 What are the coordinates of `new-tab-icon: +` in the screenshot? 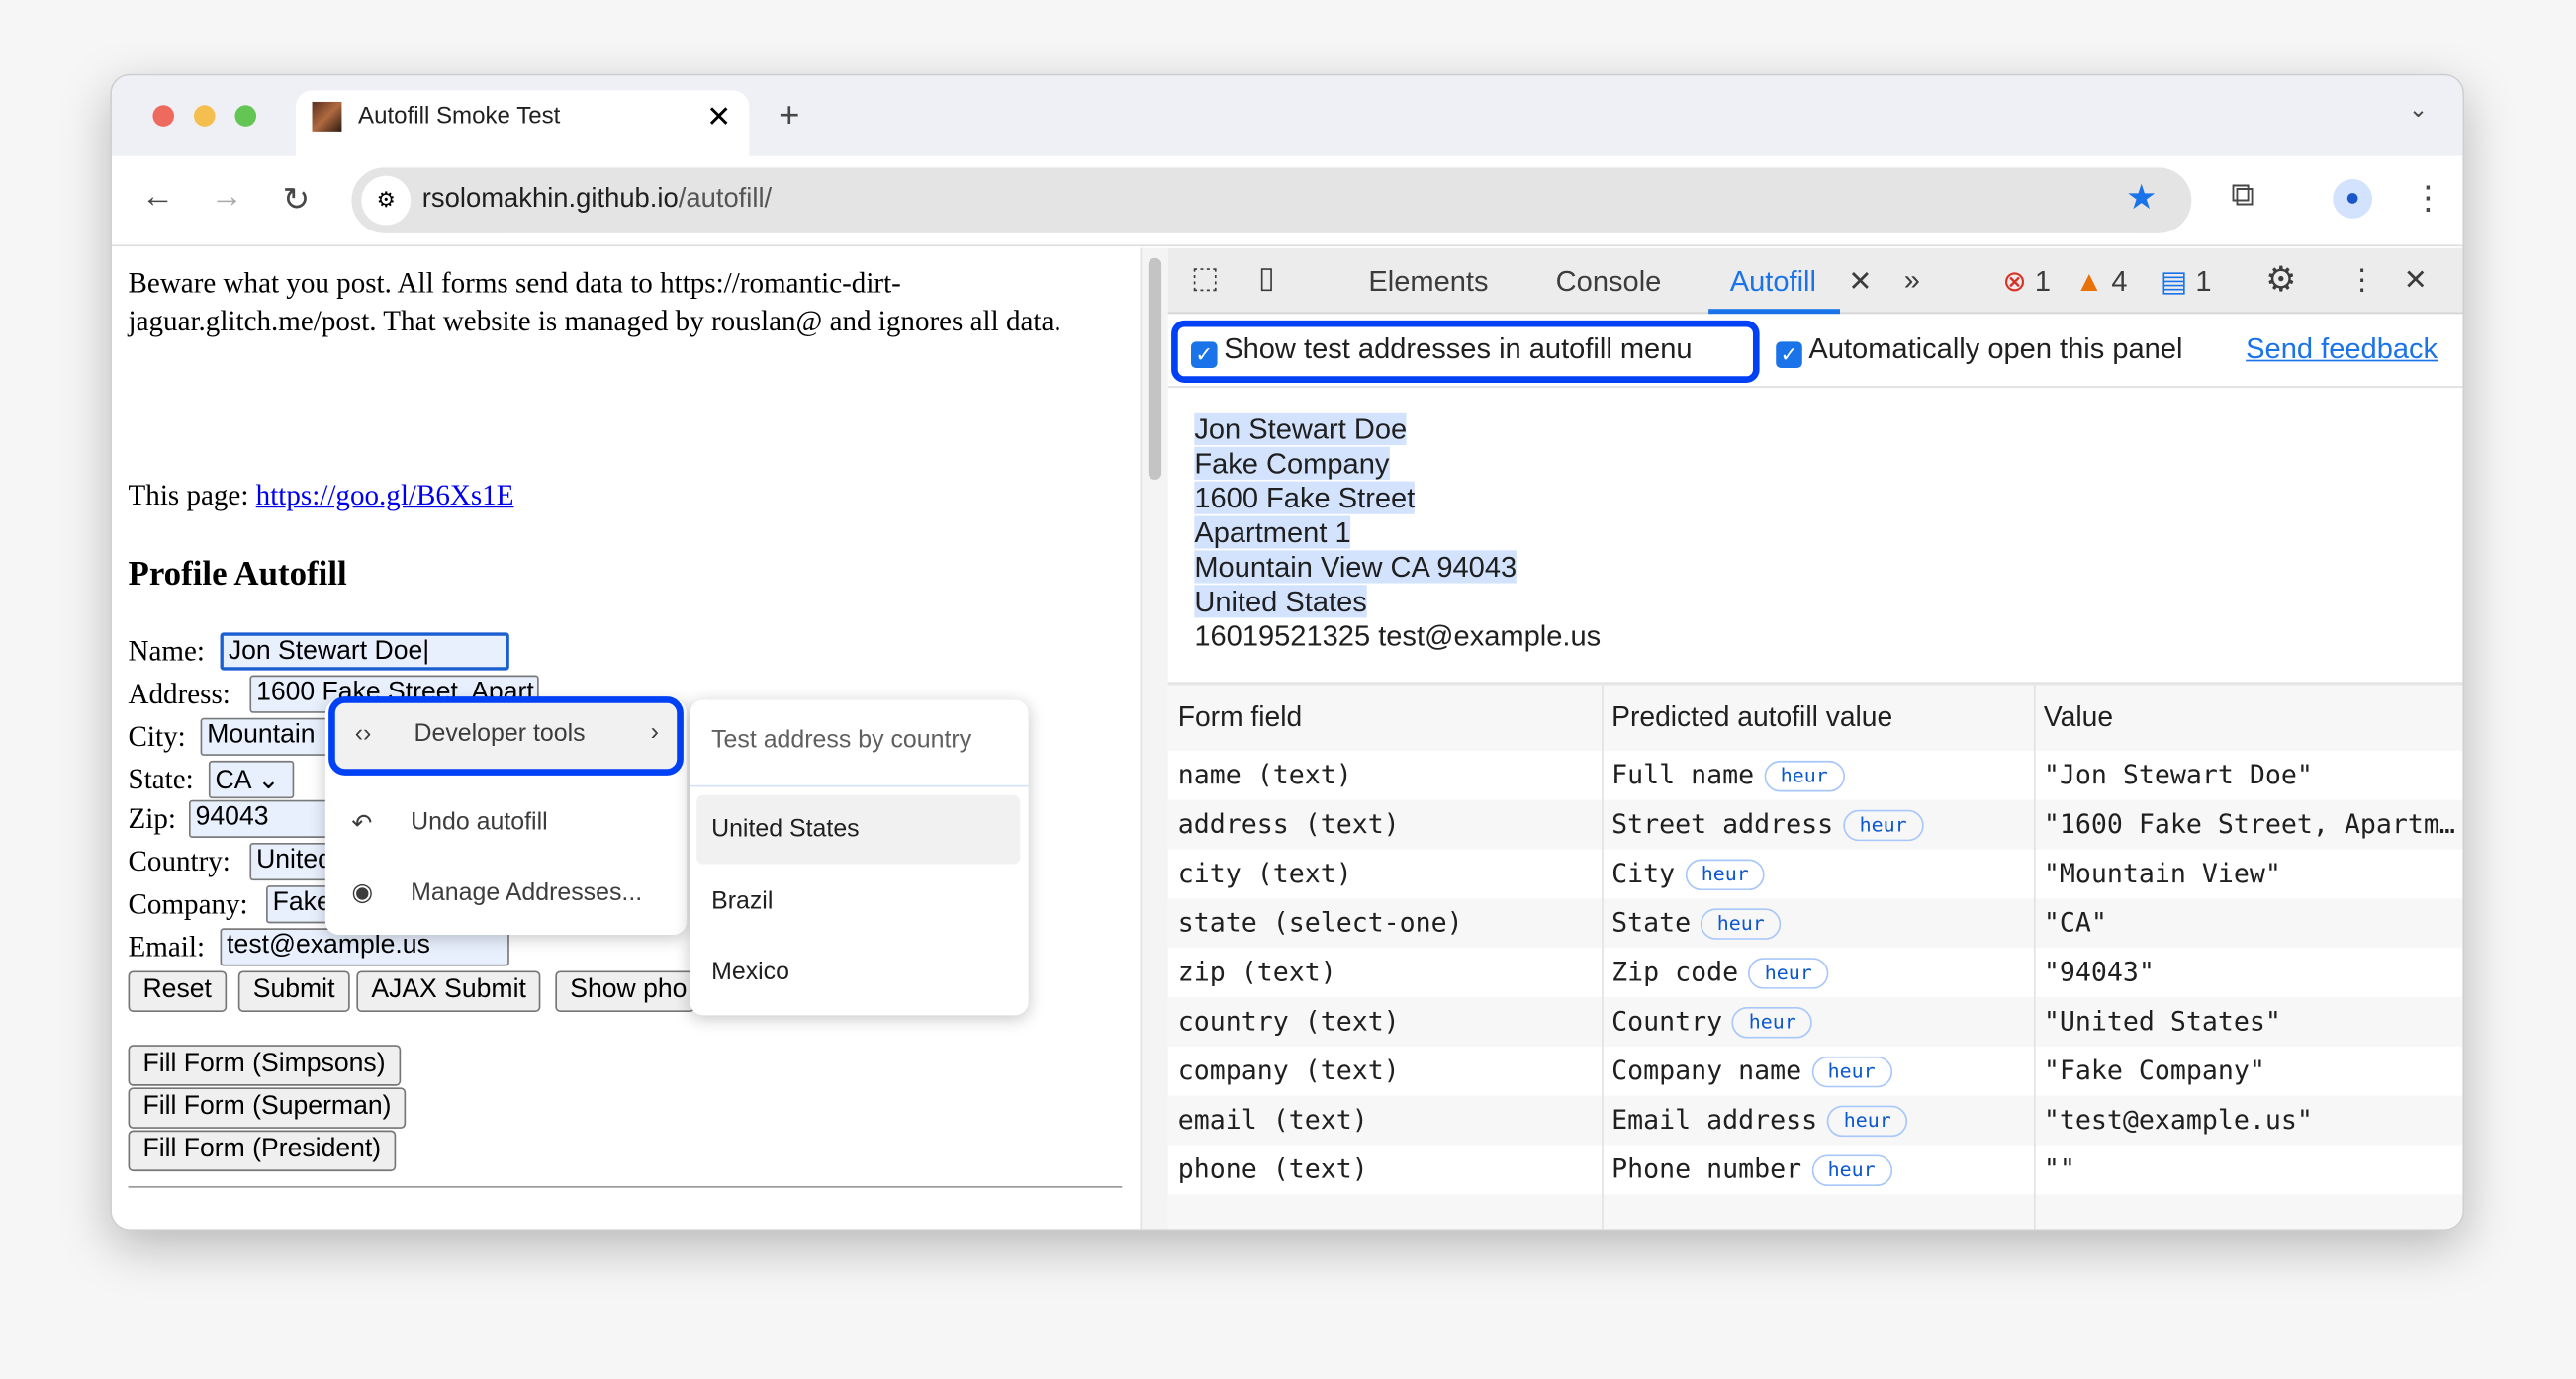 It's located at (789, 115).